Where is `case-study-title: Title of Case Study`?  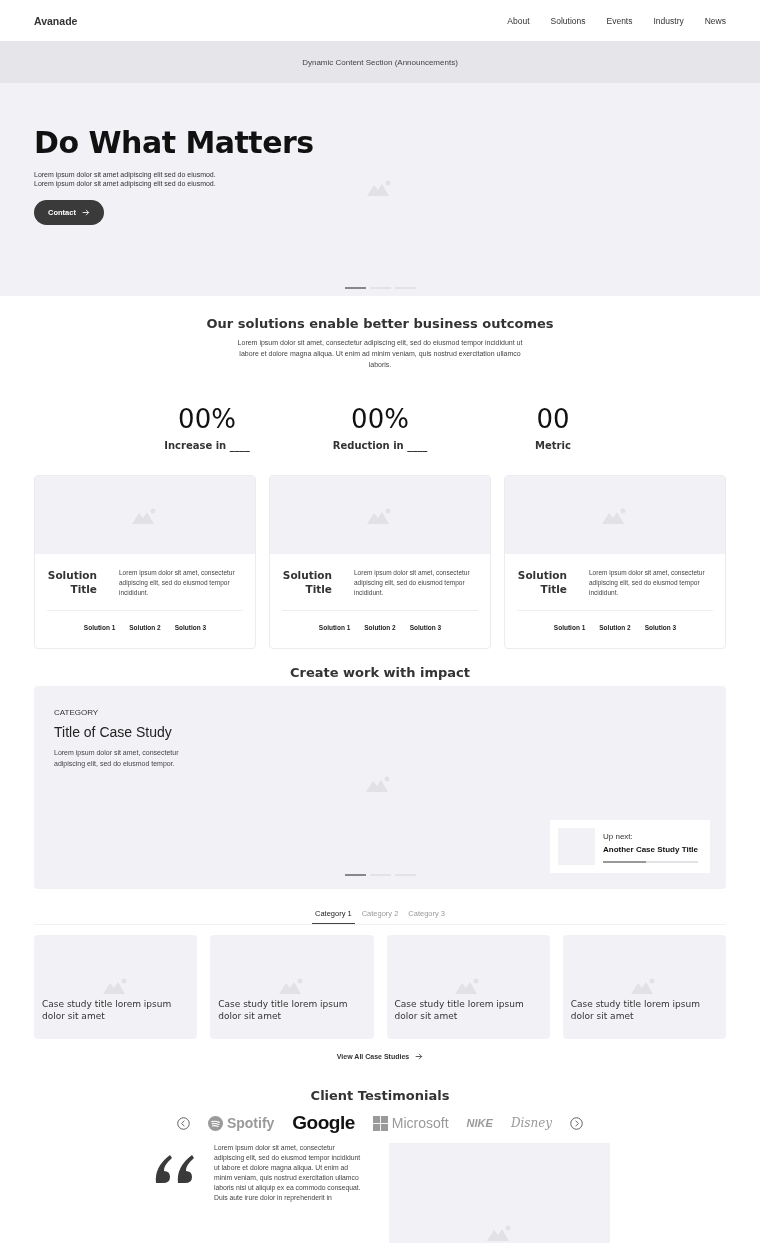 case-study-title: Title of Case Study is located at coordinates (113, 732).